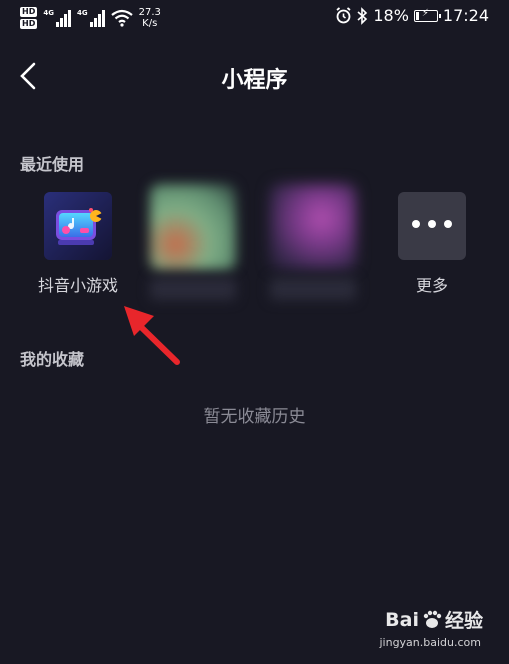 The image size is (509, 664). I want to click on favorites-empty-text: 暂无收藏历史, so click(254, 417).